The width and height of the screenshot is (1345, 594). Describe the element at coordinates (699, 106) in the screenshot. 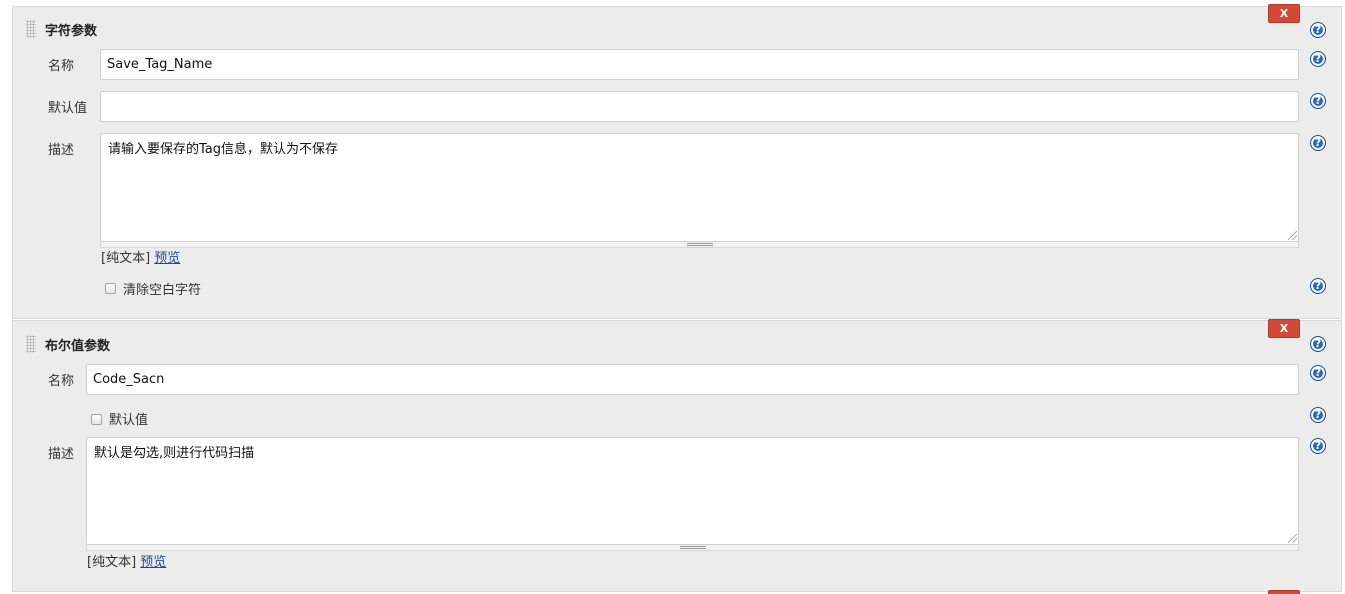

I see `default-value-input` at that location.